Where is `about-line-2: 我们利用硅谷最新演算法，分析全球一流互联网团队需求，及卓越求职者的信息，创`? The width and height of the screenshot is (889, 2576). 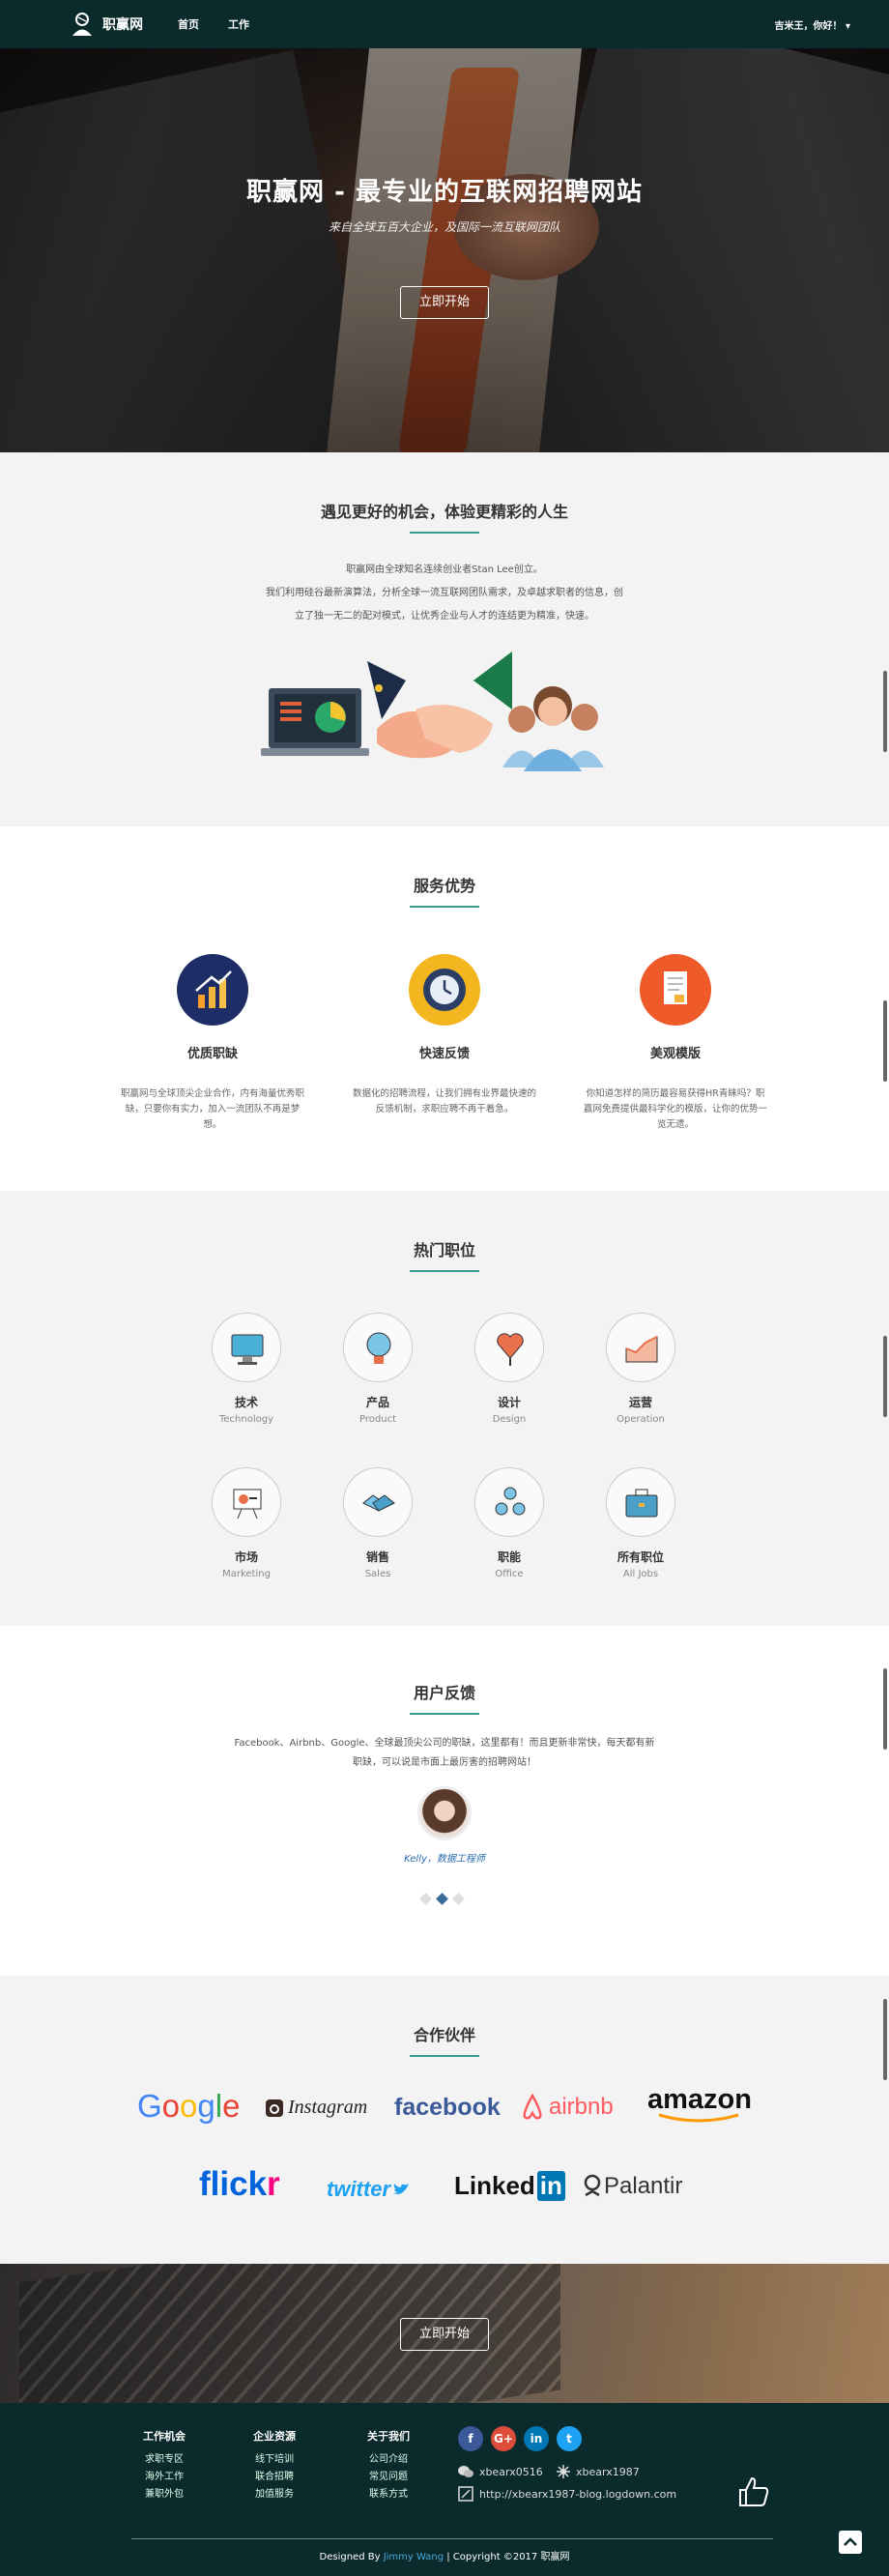 about-line-2: 我们利用硅谷最新演算法，分析全球一流互联网团队需求，及卓越求职者的信息，创 is located at coordinates (445, 593).